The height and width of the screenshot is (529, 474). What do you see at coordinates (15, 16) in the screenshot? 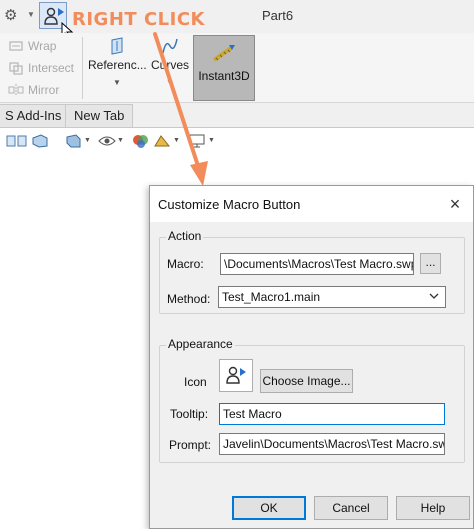
I see `gear-icon: ⚙` at bounding box center [15, 16].